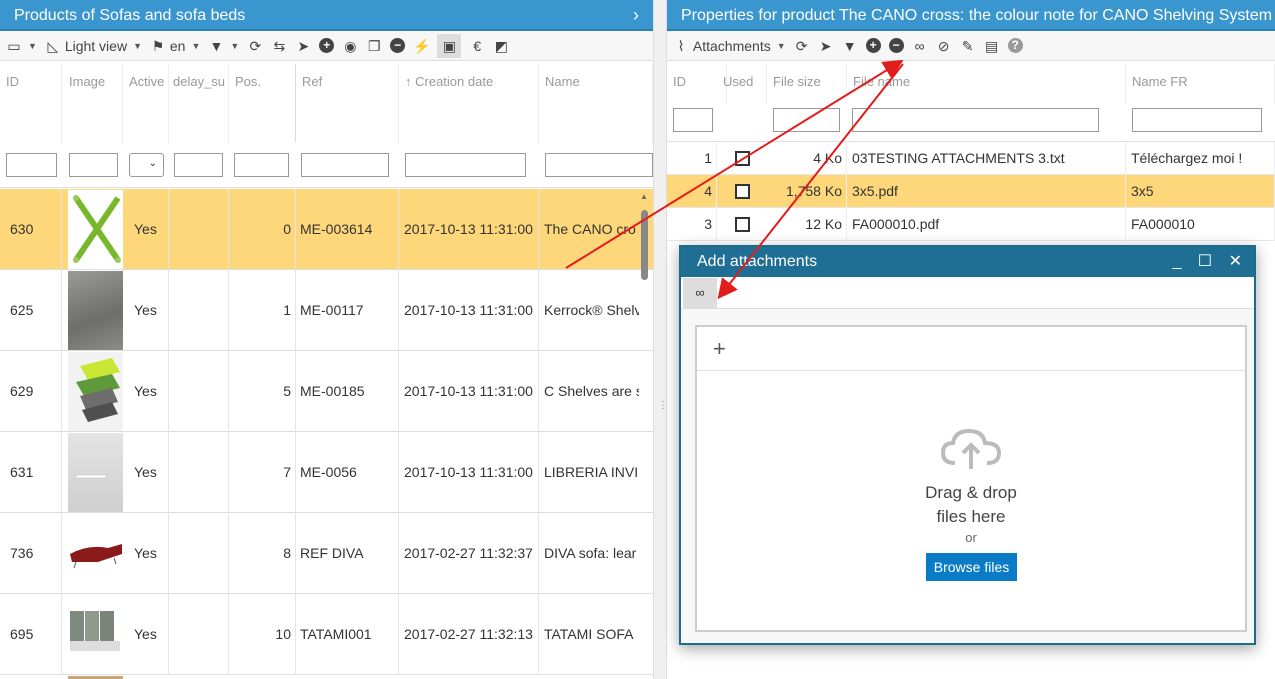 This screenshot has height=679, width=1275. What do you see at coordinates (449, 45) in the screenshot?
I see `folder-add-button: ▣` at bounding box center [449, 45].